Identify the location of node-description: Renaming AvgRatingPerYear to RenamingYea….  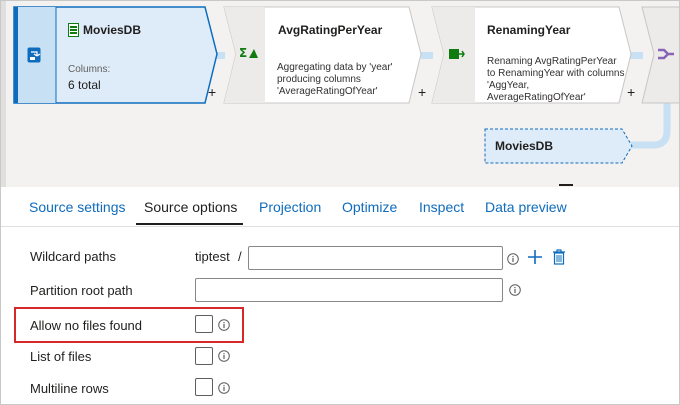
(556, 79).